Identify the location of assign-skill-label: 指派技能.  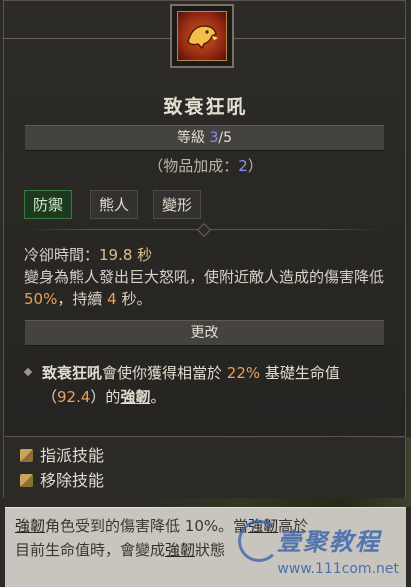
(72, 455).